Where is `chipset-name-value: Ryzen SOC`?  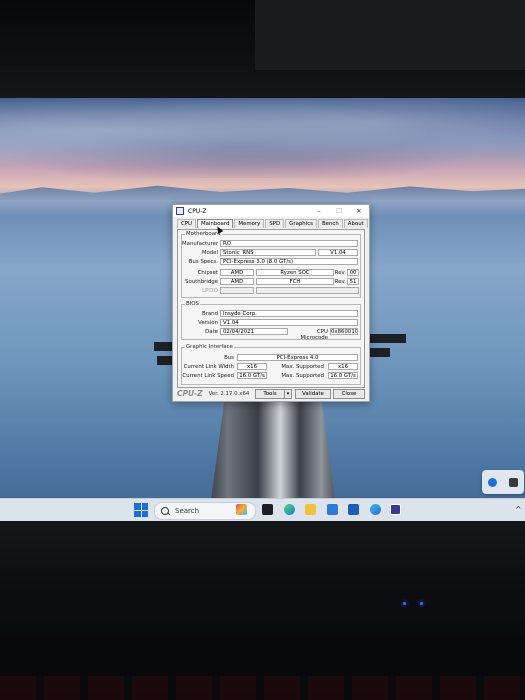
chipset-name-value: Ryzen SOC is located at coordinates (295, 272).